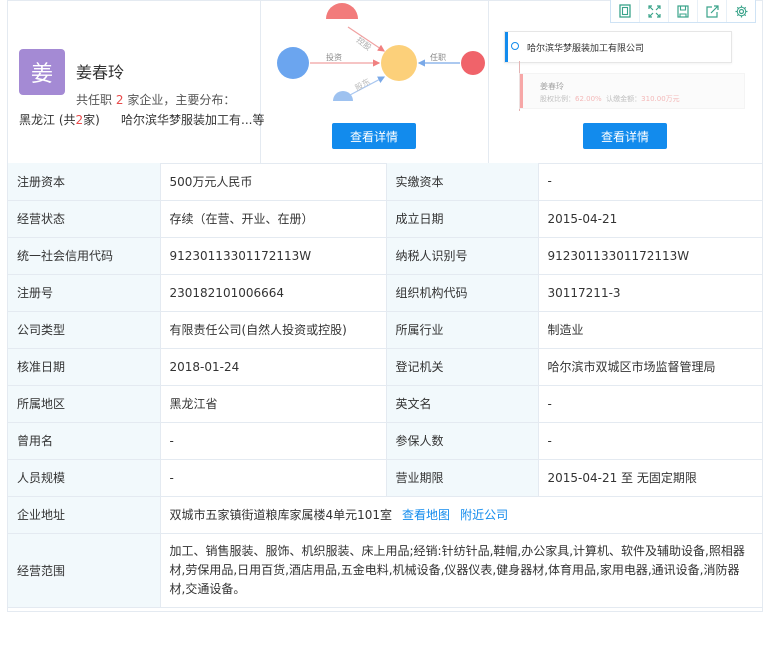  I want to click on relationship-graph: 投资 控股 任职 股东, so click(381, 52).